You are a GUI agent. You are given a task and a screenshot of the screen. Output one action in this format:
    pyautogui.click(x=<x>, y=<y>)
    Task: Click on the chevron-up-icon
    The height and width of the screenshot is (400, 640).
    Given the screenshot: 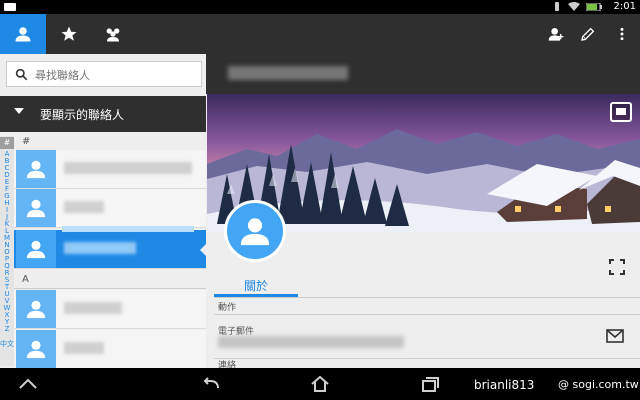 What is the action you would take?
    pyautogui.click(x=28, y=383)
    